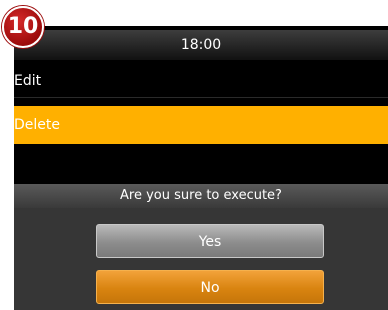 The width and height of the screenshot is (388, 310). I want to click on menu-item-label: Edit, so click(28, 81).